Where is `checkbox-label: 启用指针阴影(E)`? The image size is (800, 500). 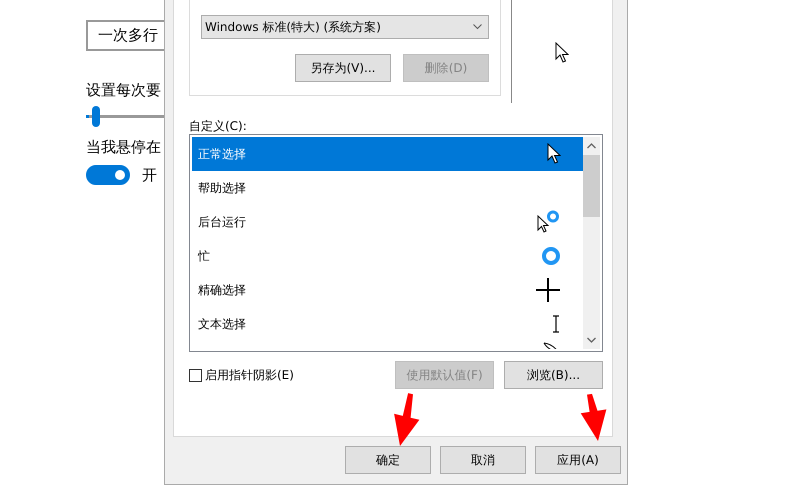 checkbox-label: 启用指针阴影(E) is located at coordinates (249, 375).